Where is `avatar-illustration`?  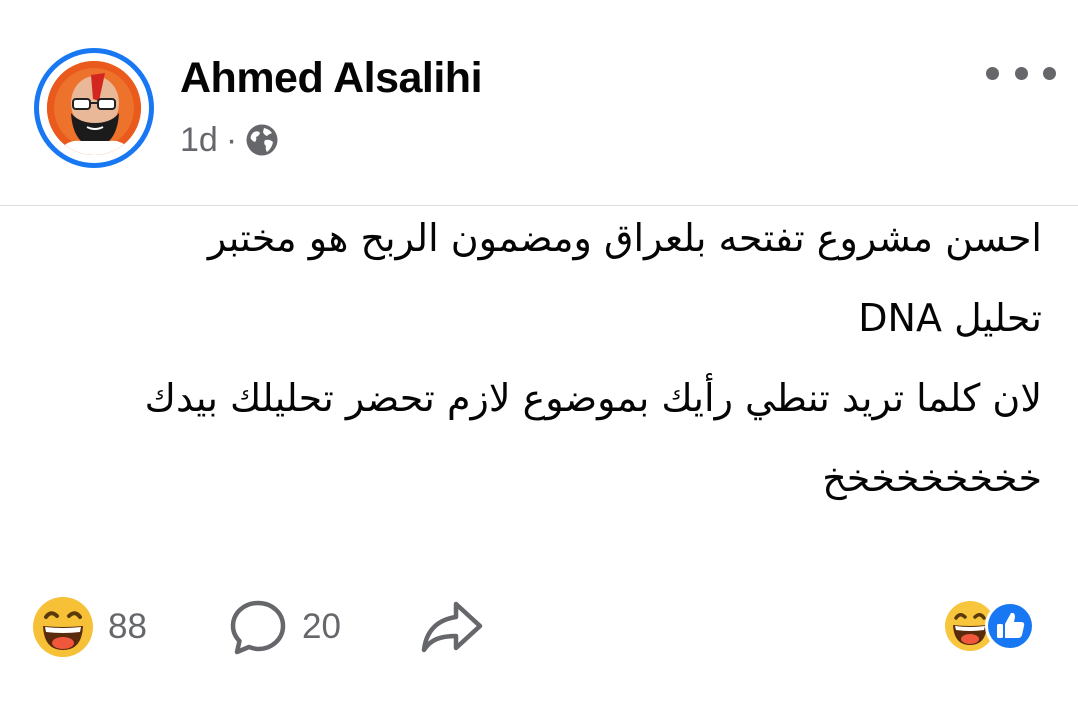
avatar-illustration is located at coordinates (94, 108).